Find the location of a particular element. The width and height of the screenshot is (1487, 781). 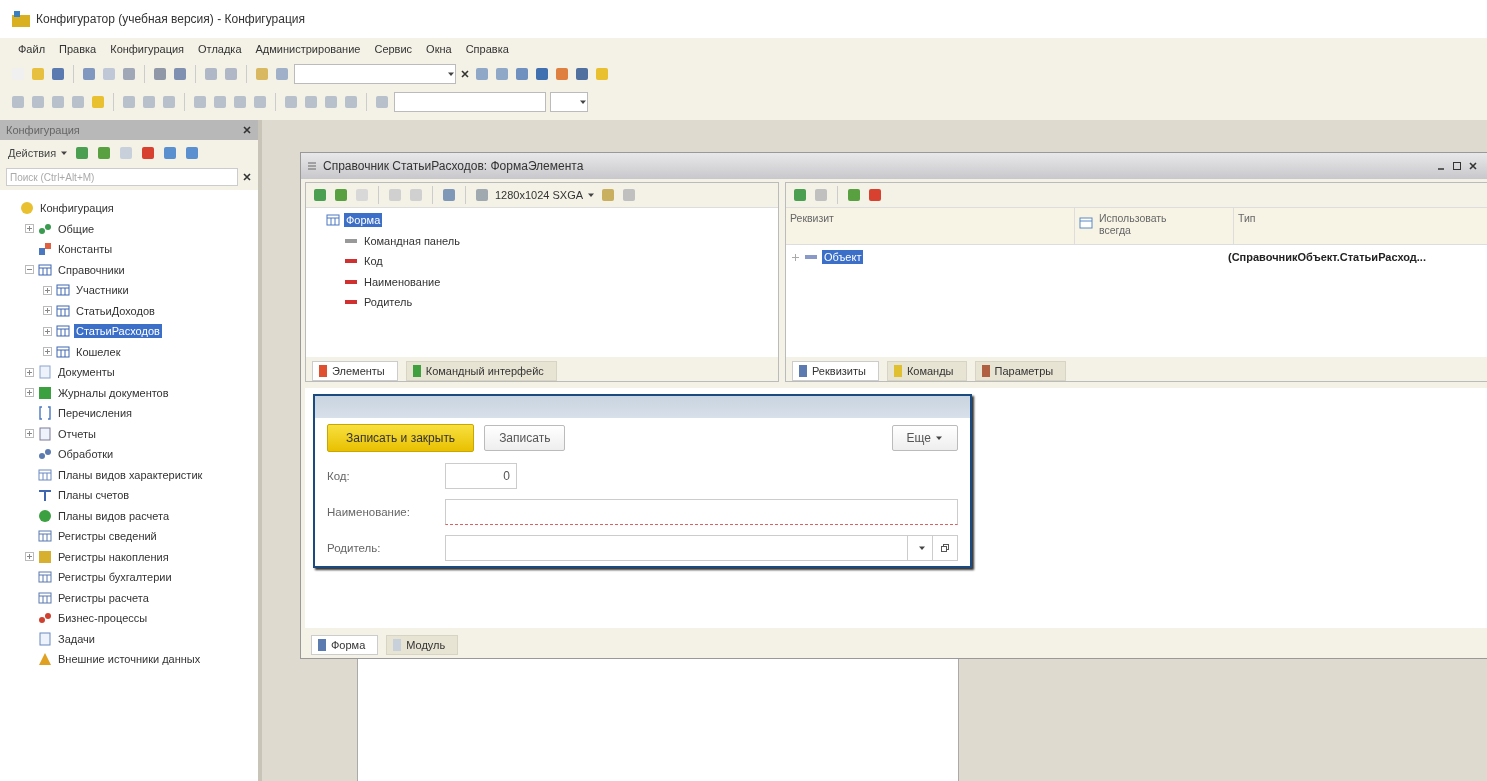

resolution-selector: 1280x1024 SXGA is located at coordinates (545, 195).